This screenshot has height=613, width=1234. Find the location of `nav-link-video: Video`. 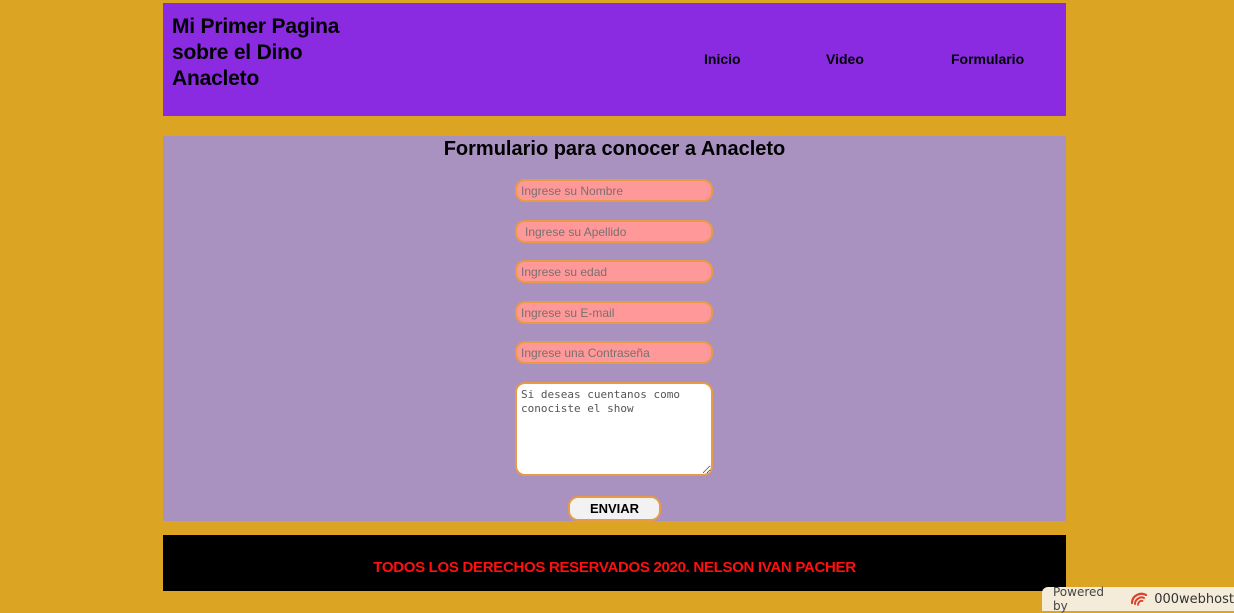

nav-link-video: Video is located at coordinates (845, 59).